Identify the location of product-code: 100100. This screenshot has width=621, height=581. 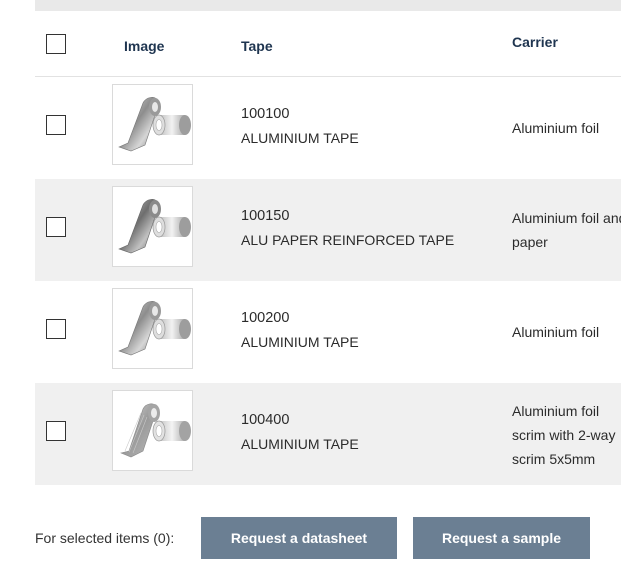
(265, 114).